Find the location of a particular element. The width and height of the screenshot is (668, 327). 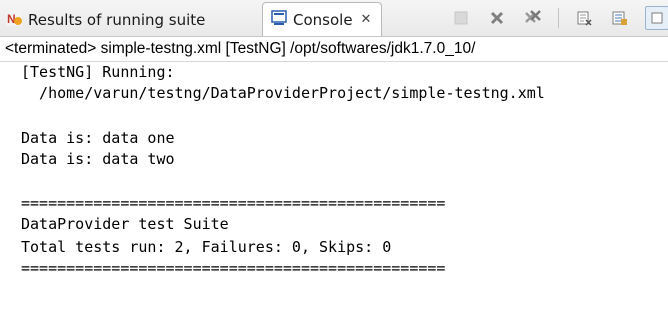

scroll-lock-icon is located at coordinates (620, 18).